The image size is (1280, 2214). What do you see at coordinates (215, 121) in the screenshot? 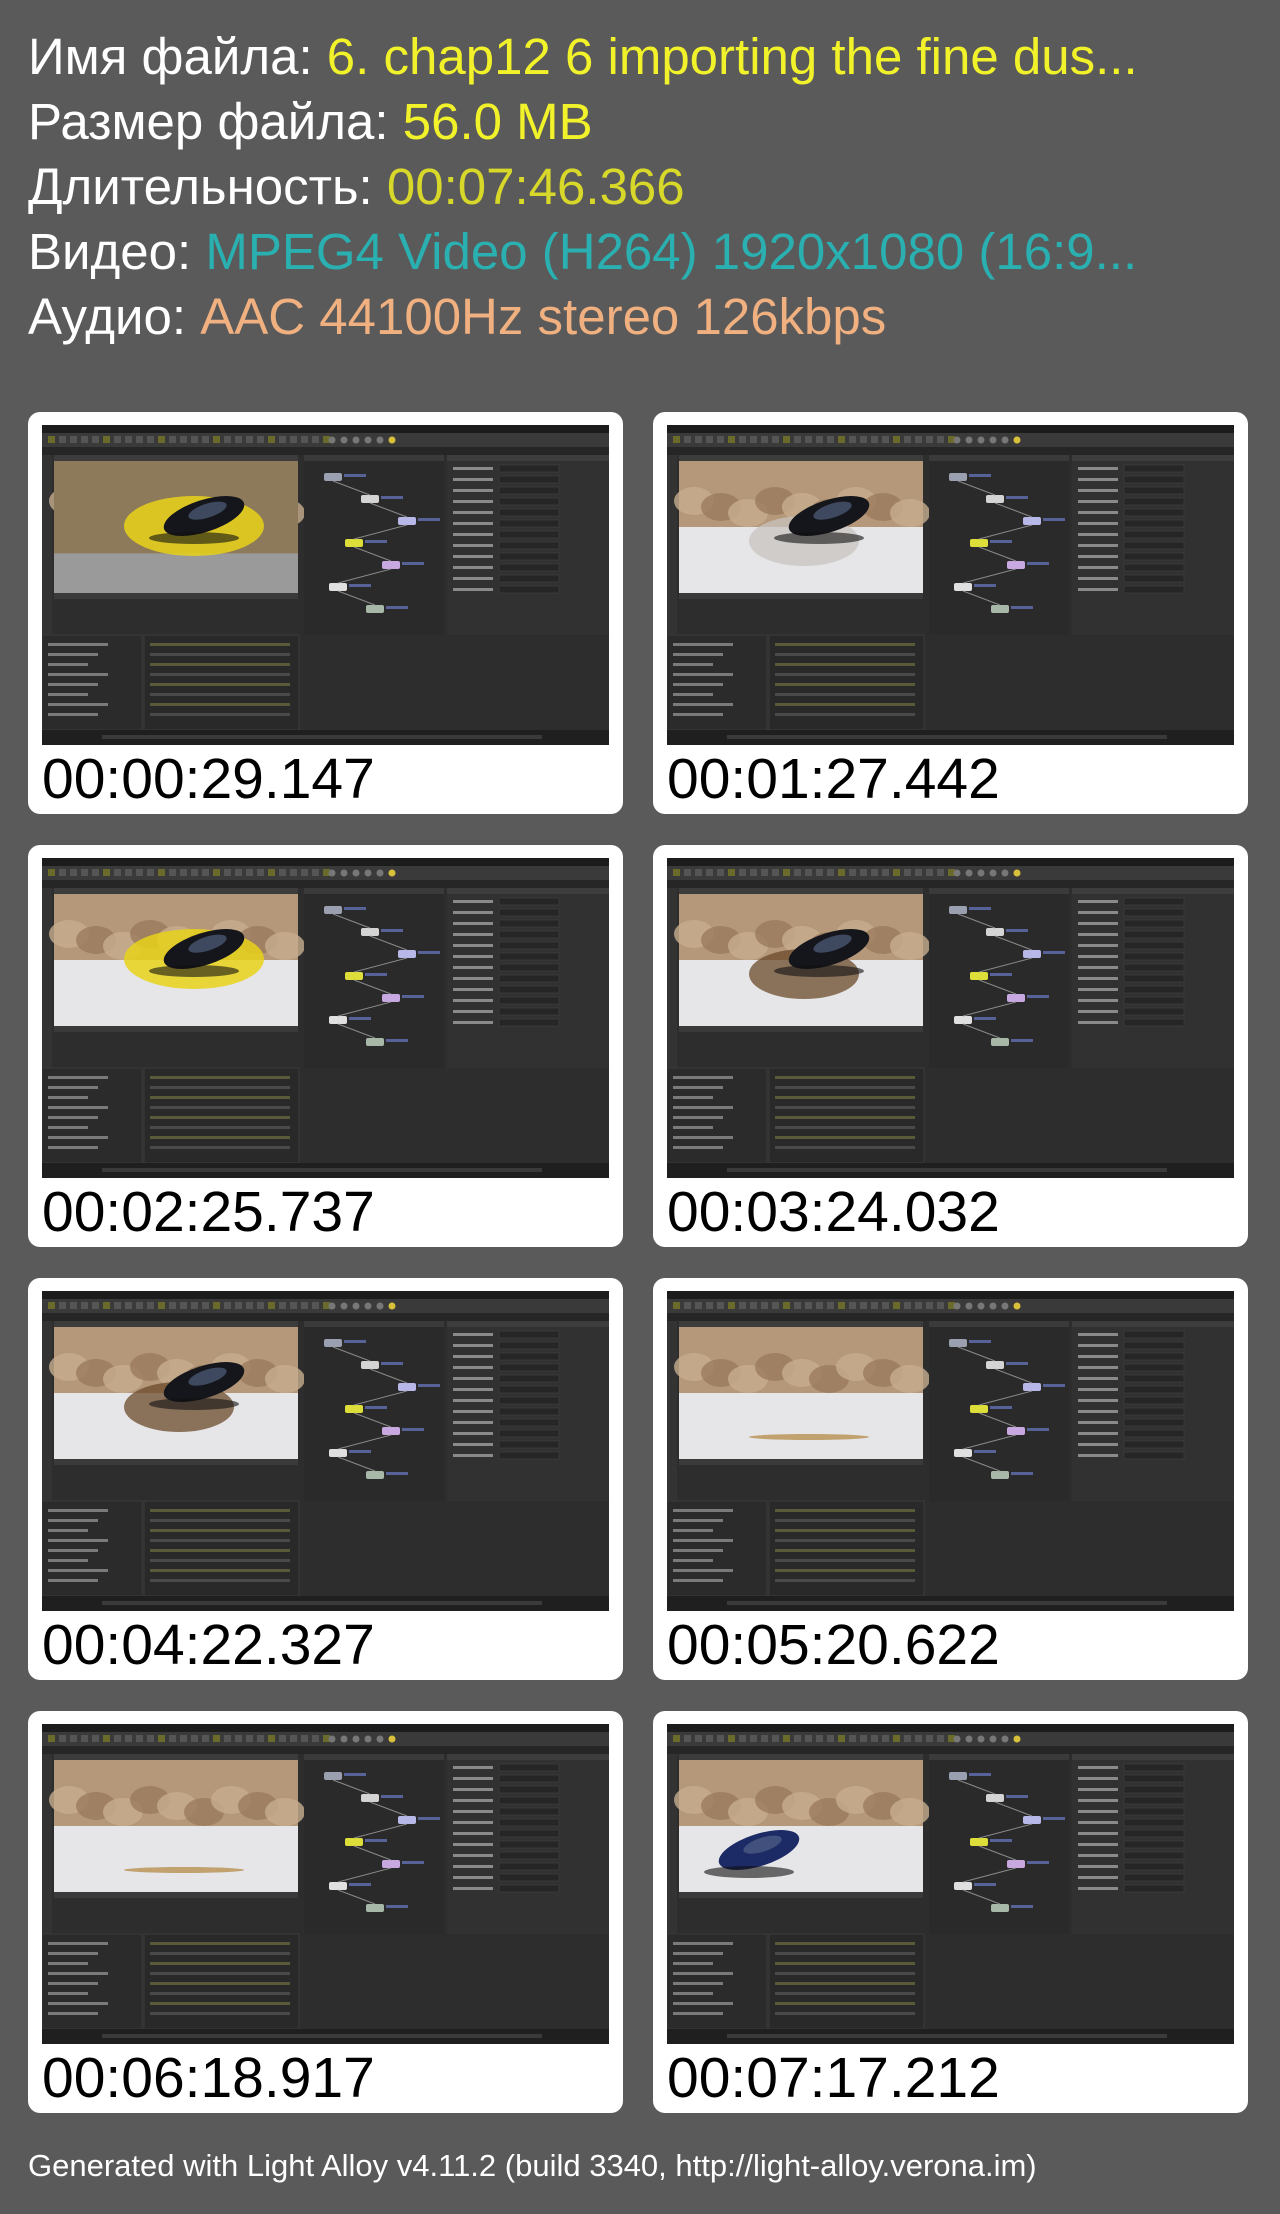
I see `filesize-label: Размер файла:` at bounding box center [215, 121].